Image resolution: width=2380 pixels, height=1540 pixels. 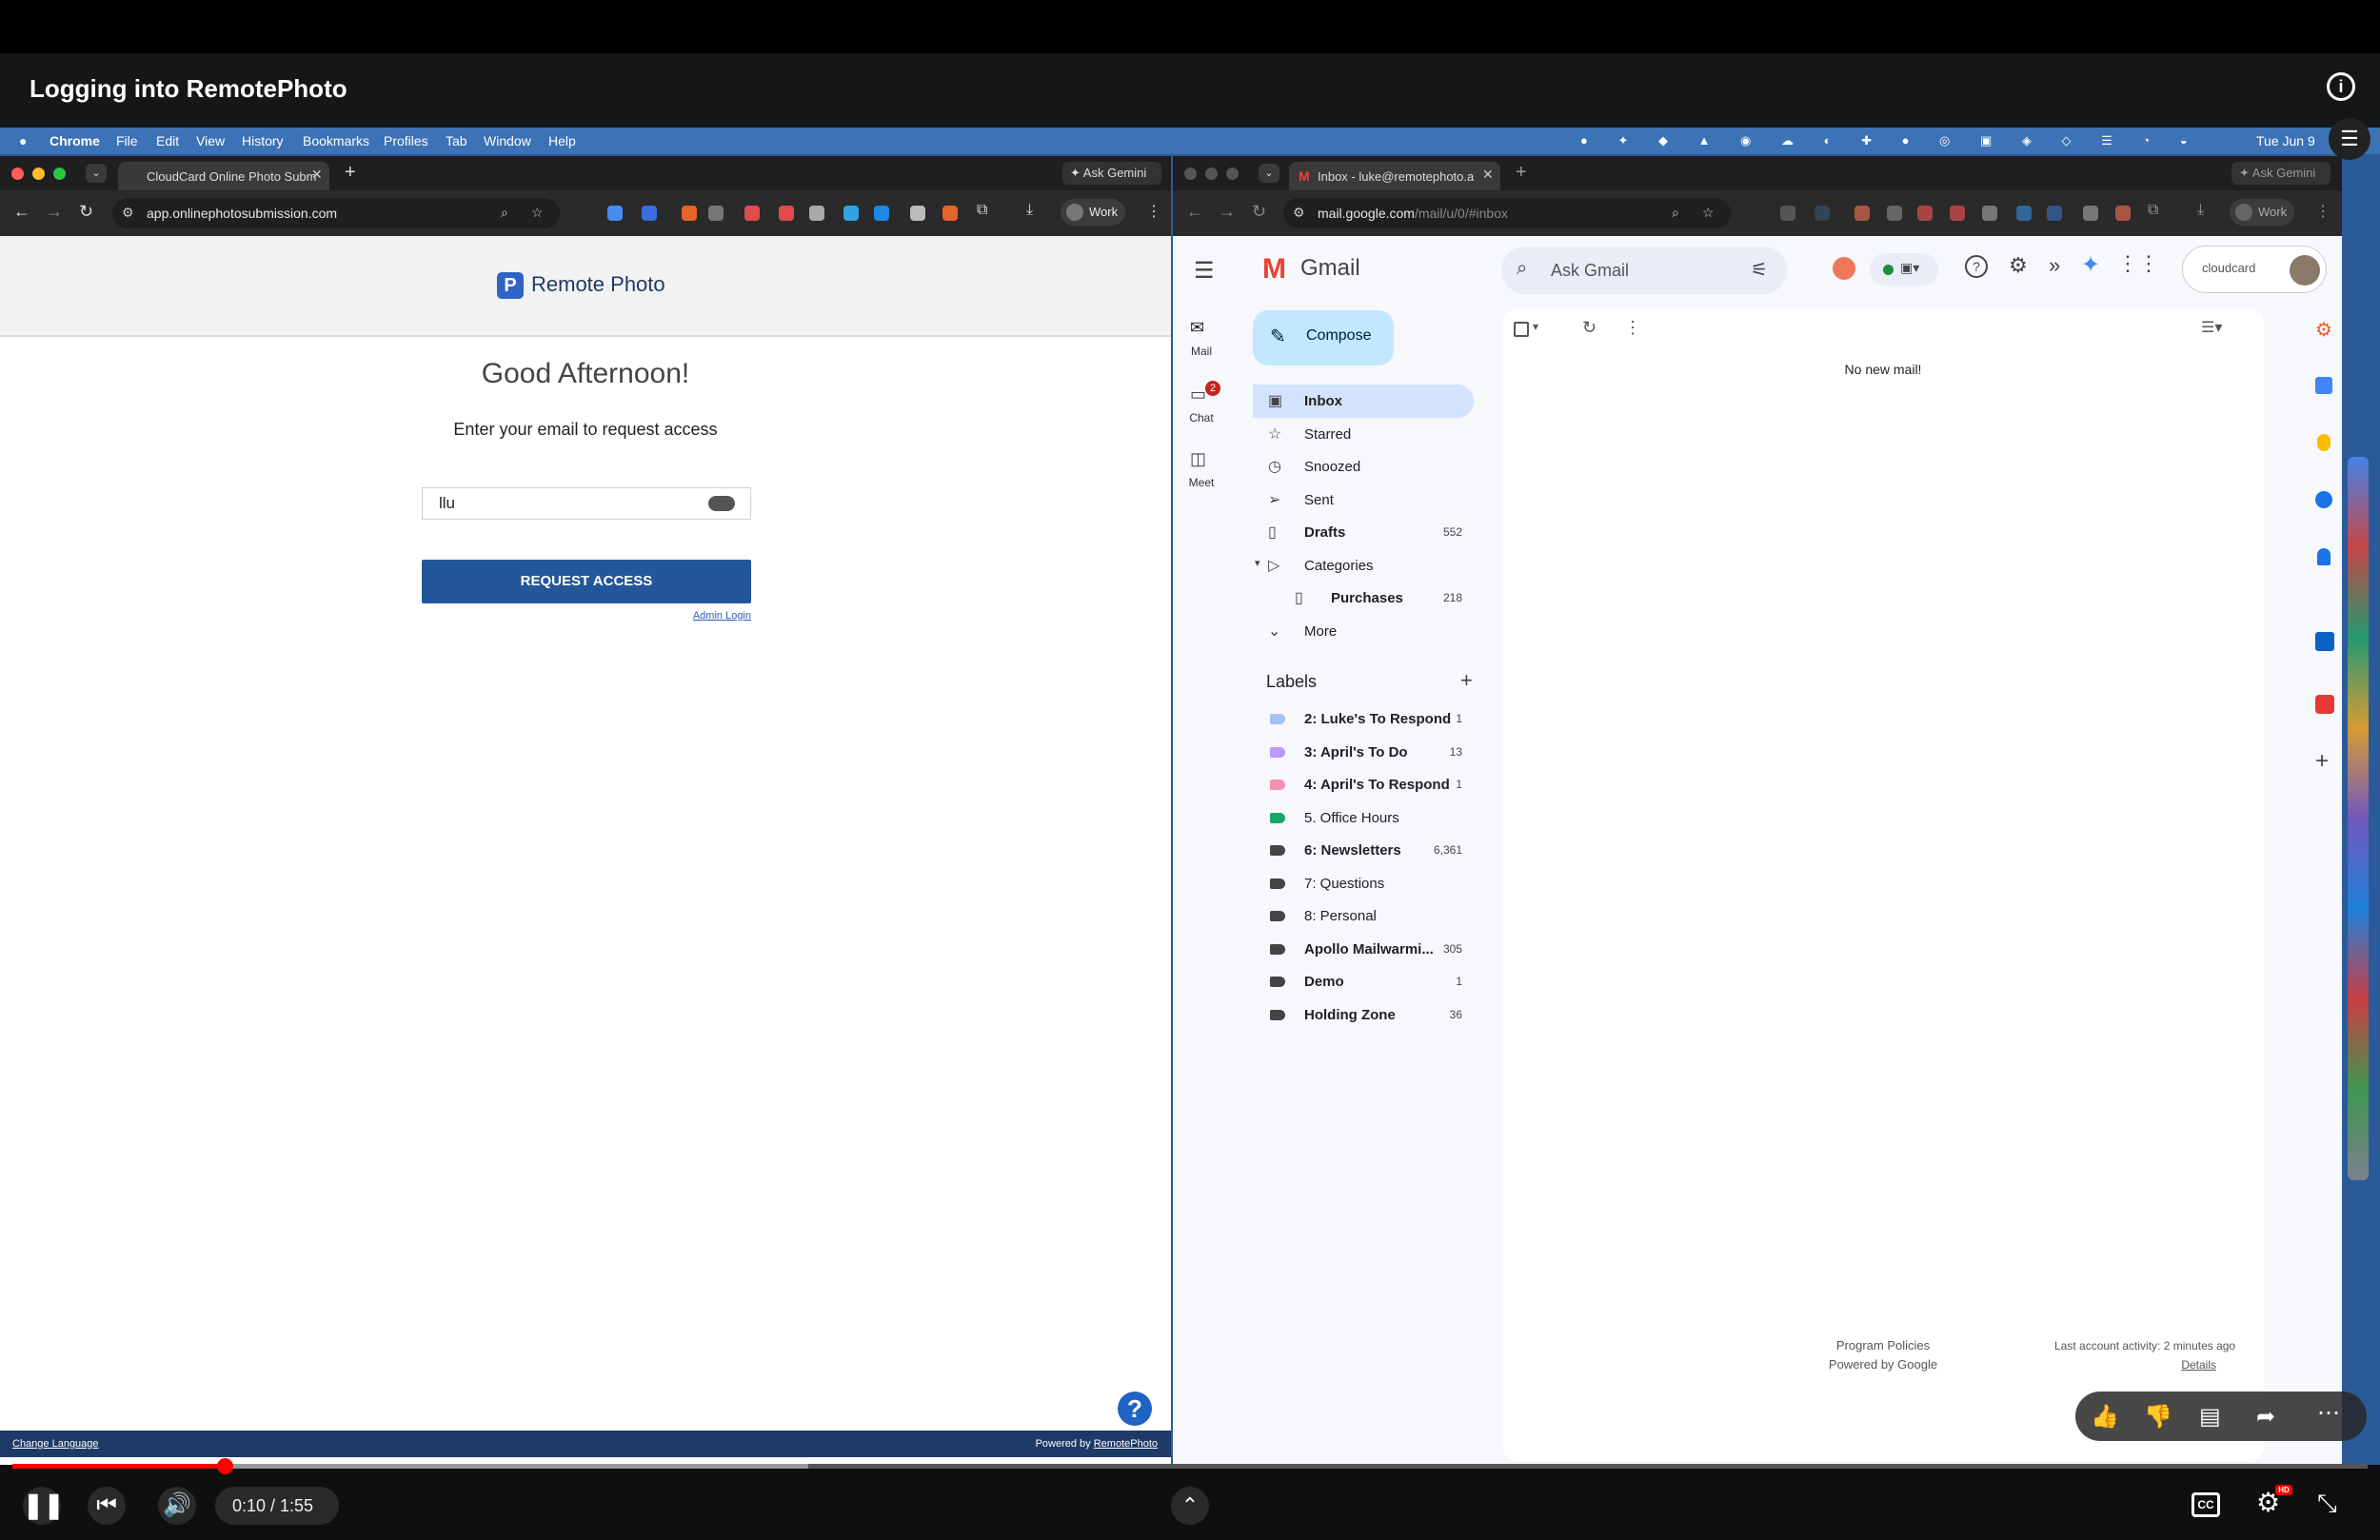 What do you see at coordinates (1093, 212) in the screenshot?
I see `profile-chip: Work` at bounding box center [1093, 212].